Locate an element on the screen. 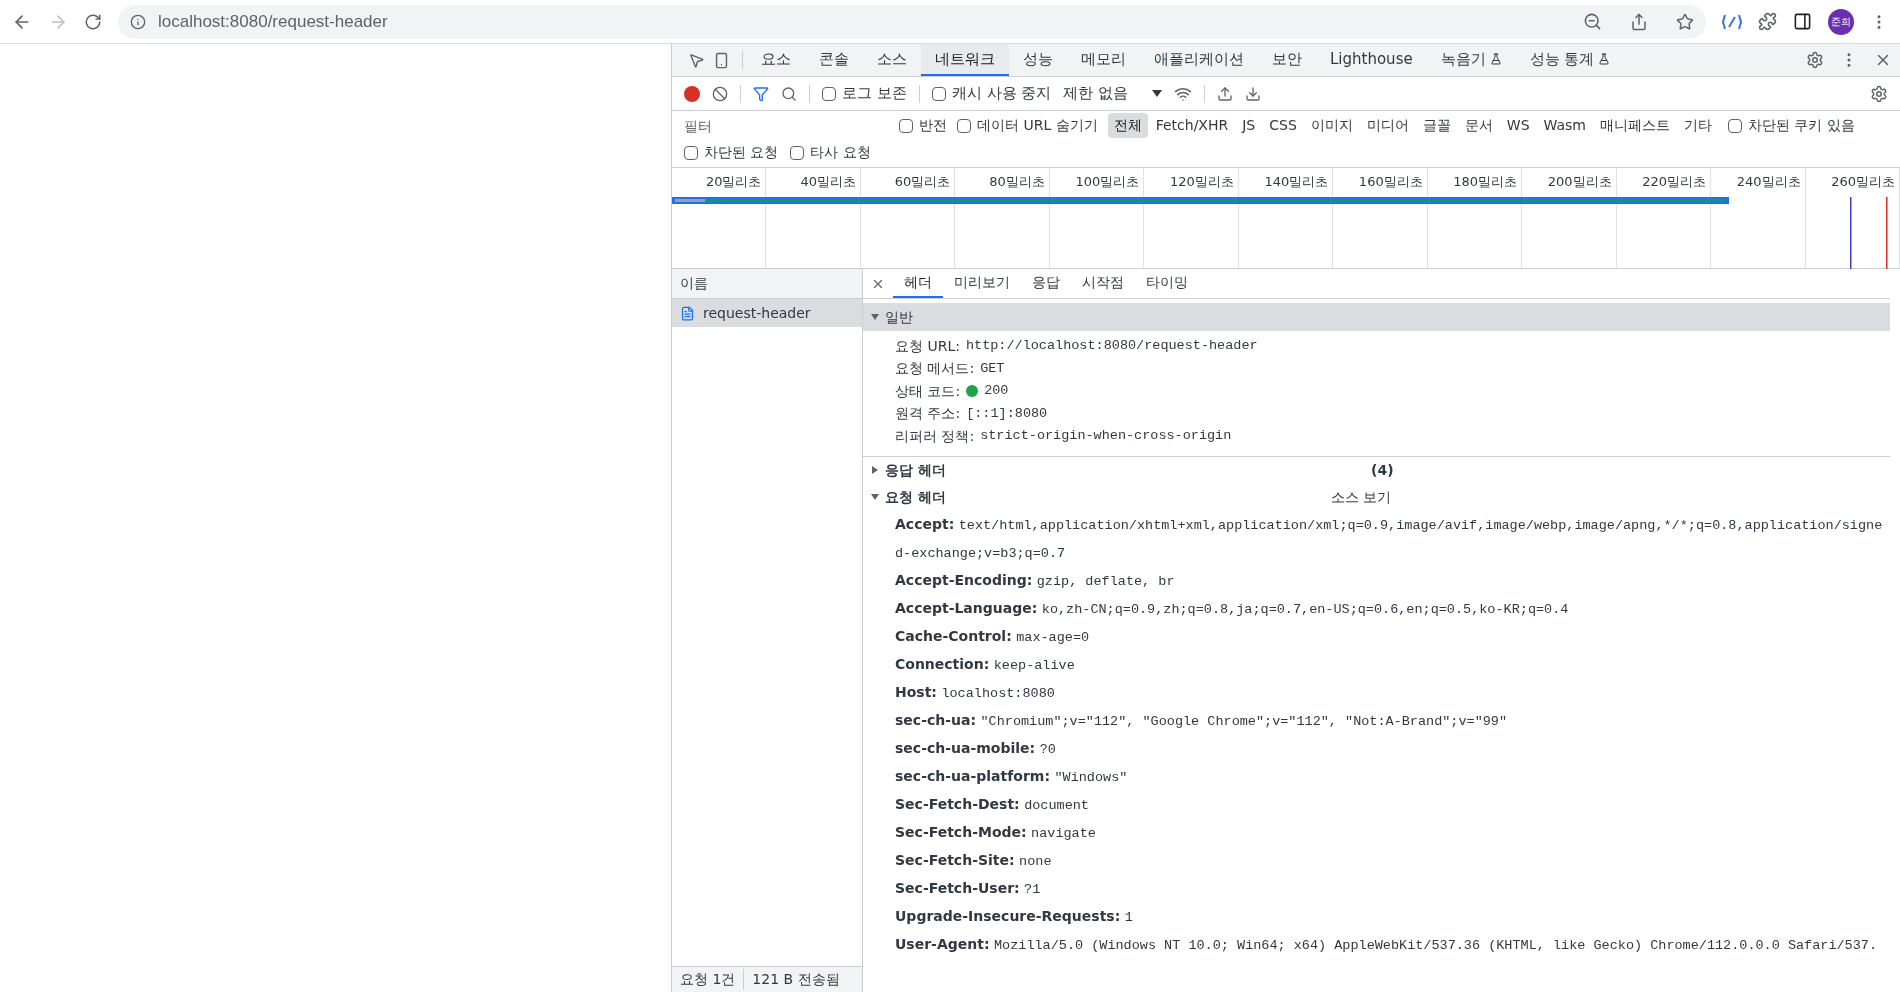  search-icon is located at coordinates (789, 93).